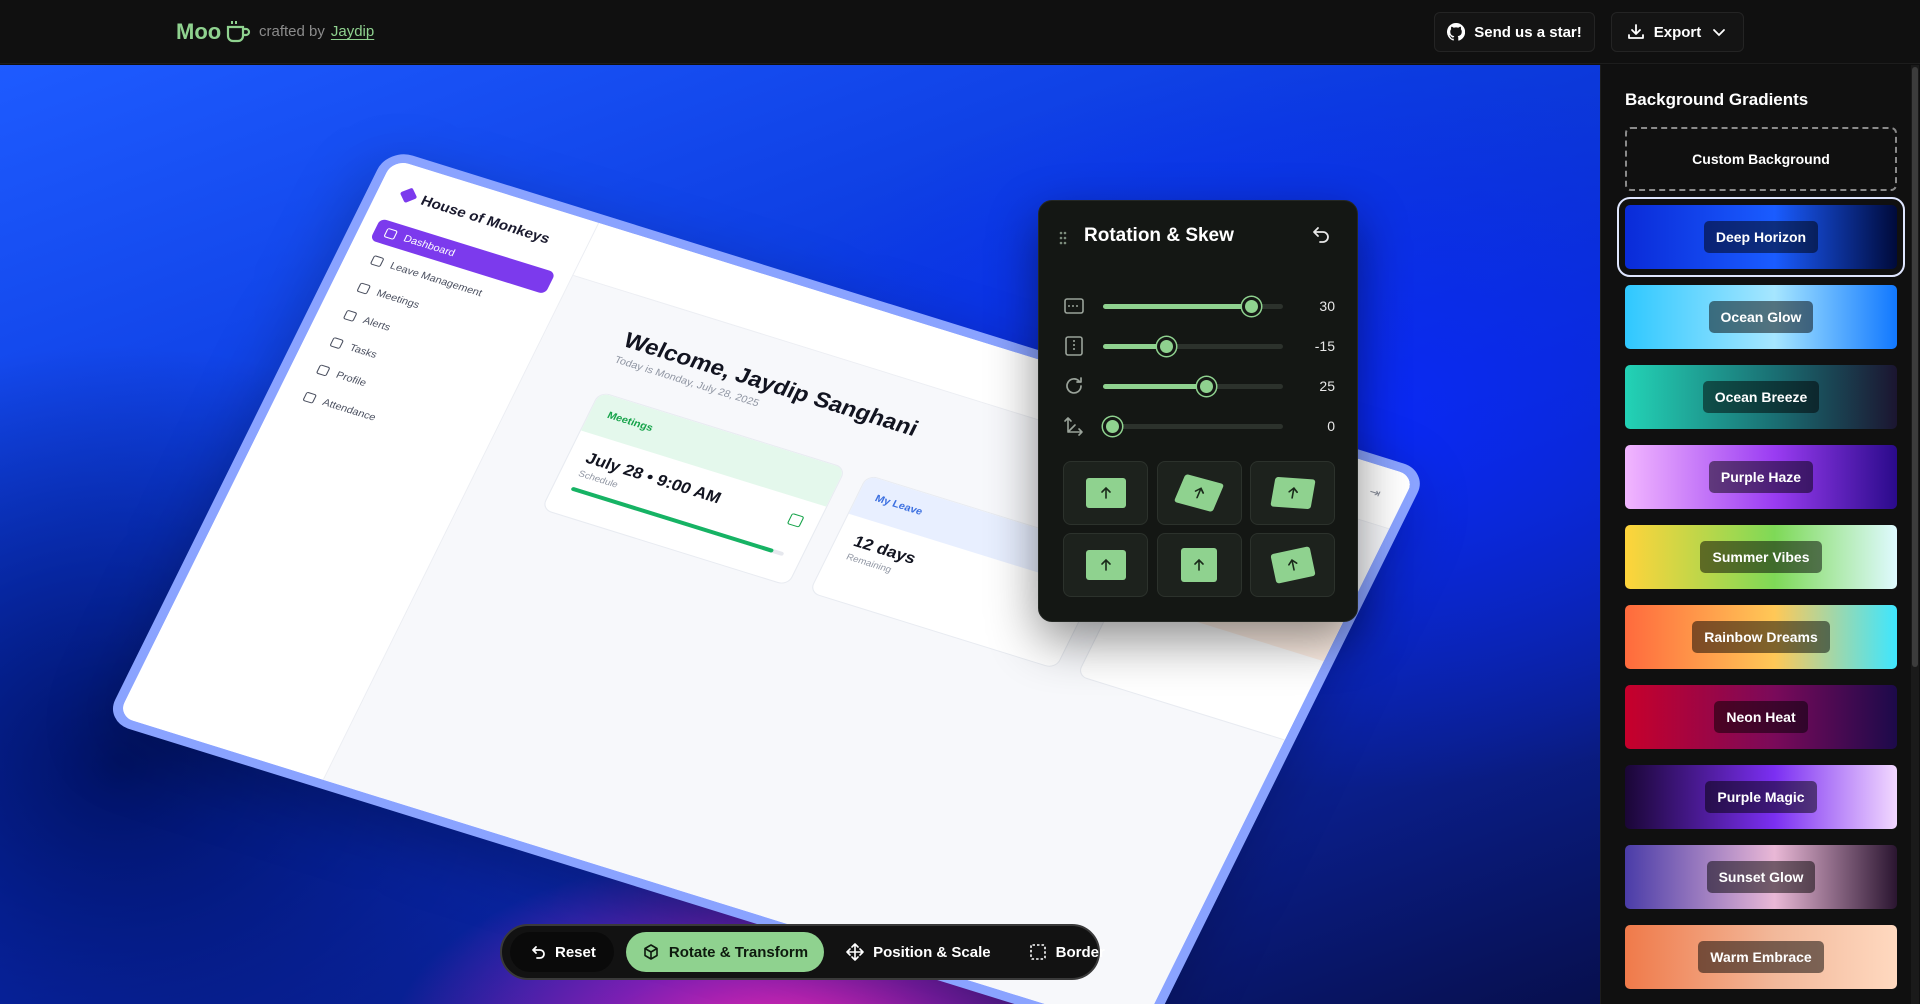 Image resolution: width=1920 pixels, height=1004 pixels. I want to click on export-button: Export, so click(1677, 32).